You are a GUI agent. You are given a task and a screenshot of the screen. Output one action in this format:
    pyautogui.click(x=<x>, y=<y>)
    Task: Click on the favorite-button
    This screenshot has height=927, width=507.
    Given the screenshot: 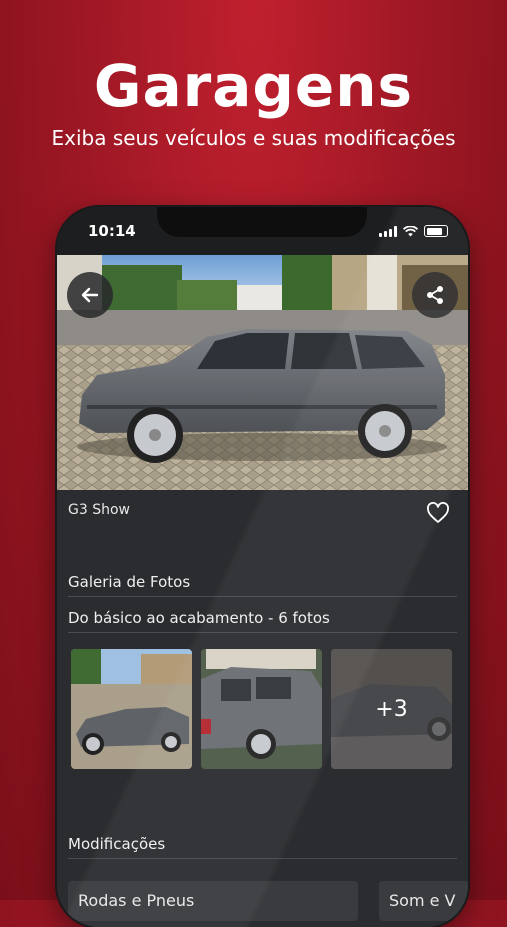 What is the action you would take?
    pyautogui.click(x=438, y=515)
    